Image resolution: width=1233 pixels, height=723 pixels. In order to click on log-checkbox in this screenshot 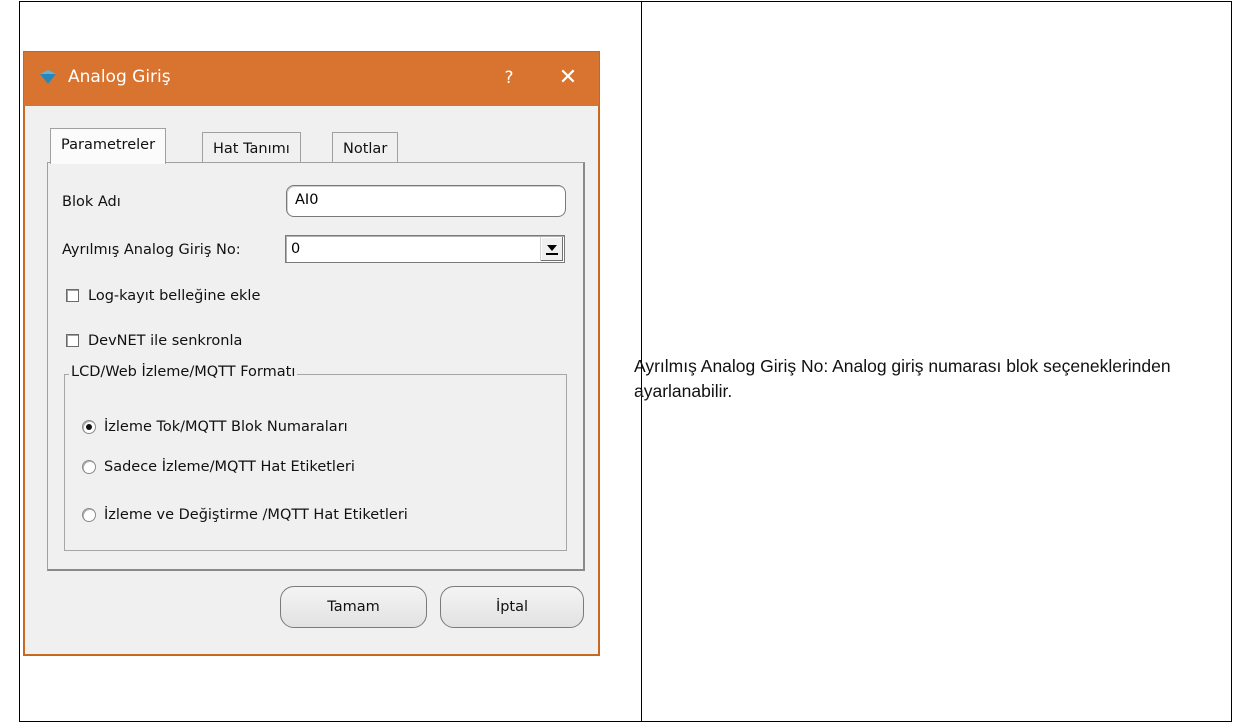, I will do `click(72, 295)`.